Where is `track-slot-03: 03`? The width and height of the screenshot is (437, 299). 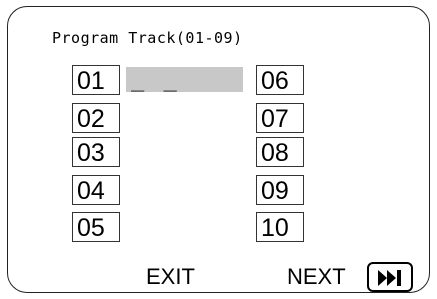
track-slot-03: 03 is located at coordinates (96, 152).